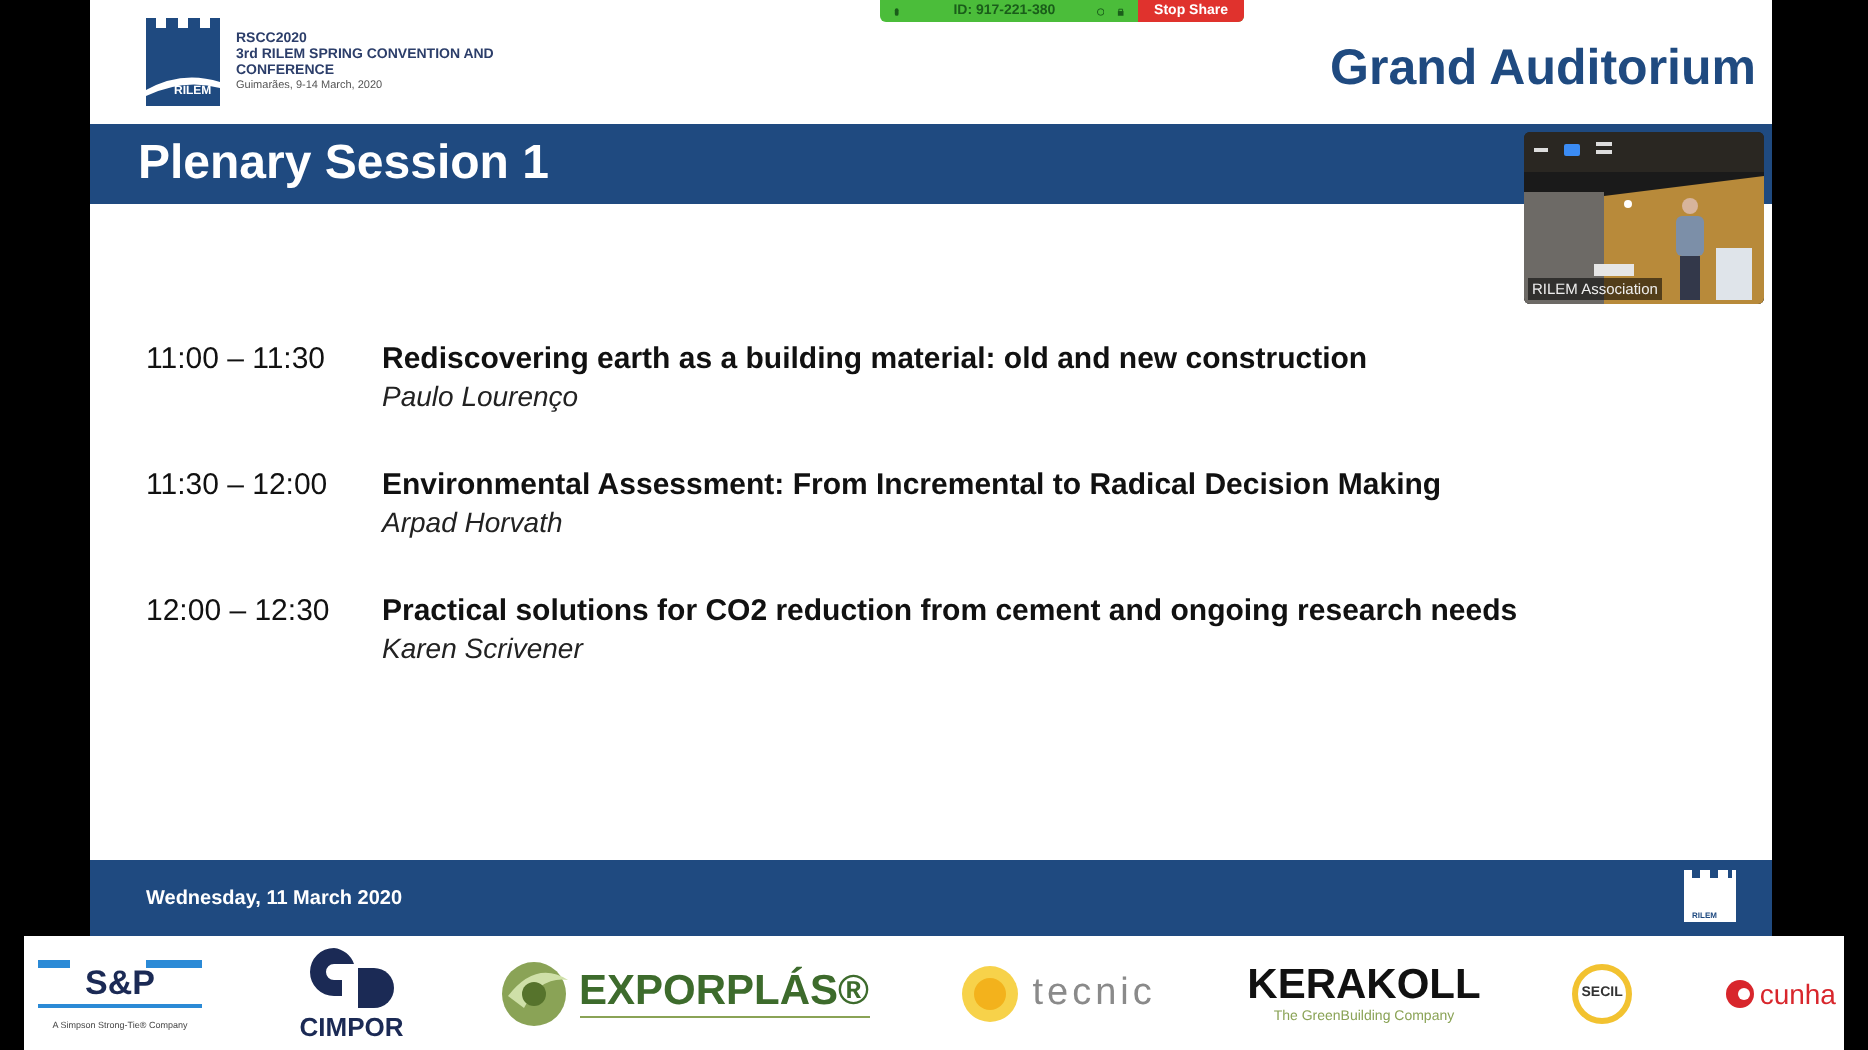  I want to click on talk-title: Practical solutions for CO2 reduction from cement and ongoing research needs, so click(950, 611).